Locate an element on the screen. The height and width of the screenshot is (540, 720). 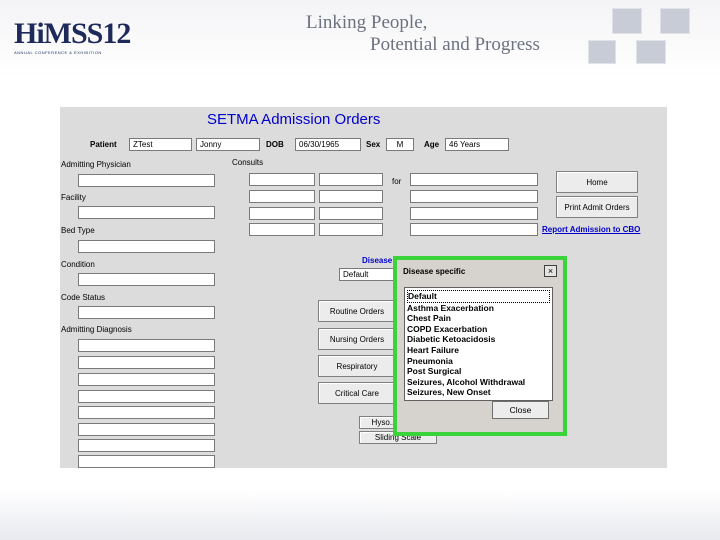
list-item: Seizures, Alcohol Withdrawal is located at coordinates (478, 382).